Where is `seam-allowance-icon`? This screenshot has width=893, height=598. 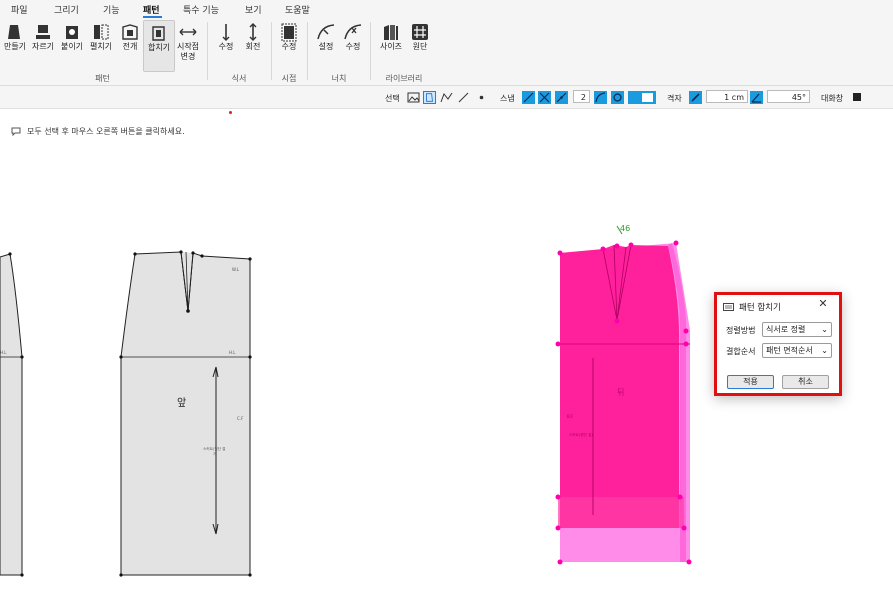
seam-allowance-icon is located at coordinates (289, 32).